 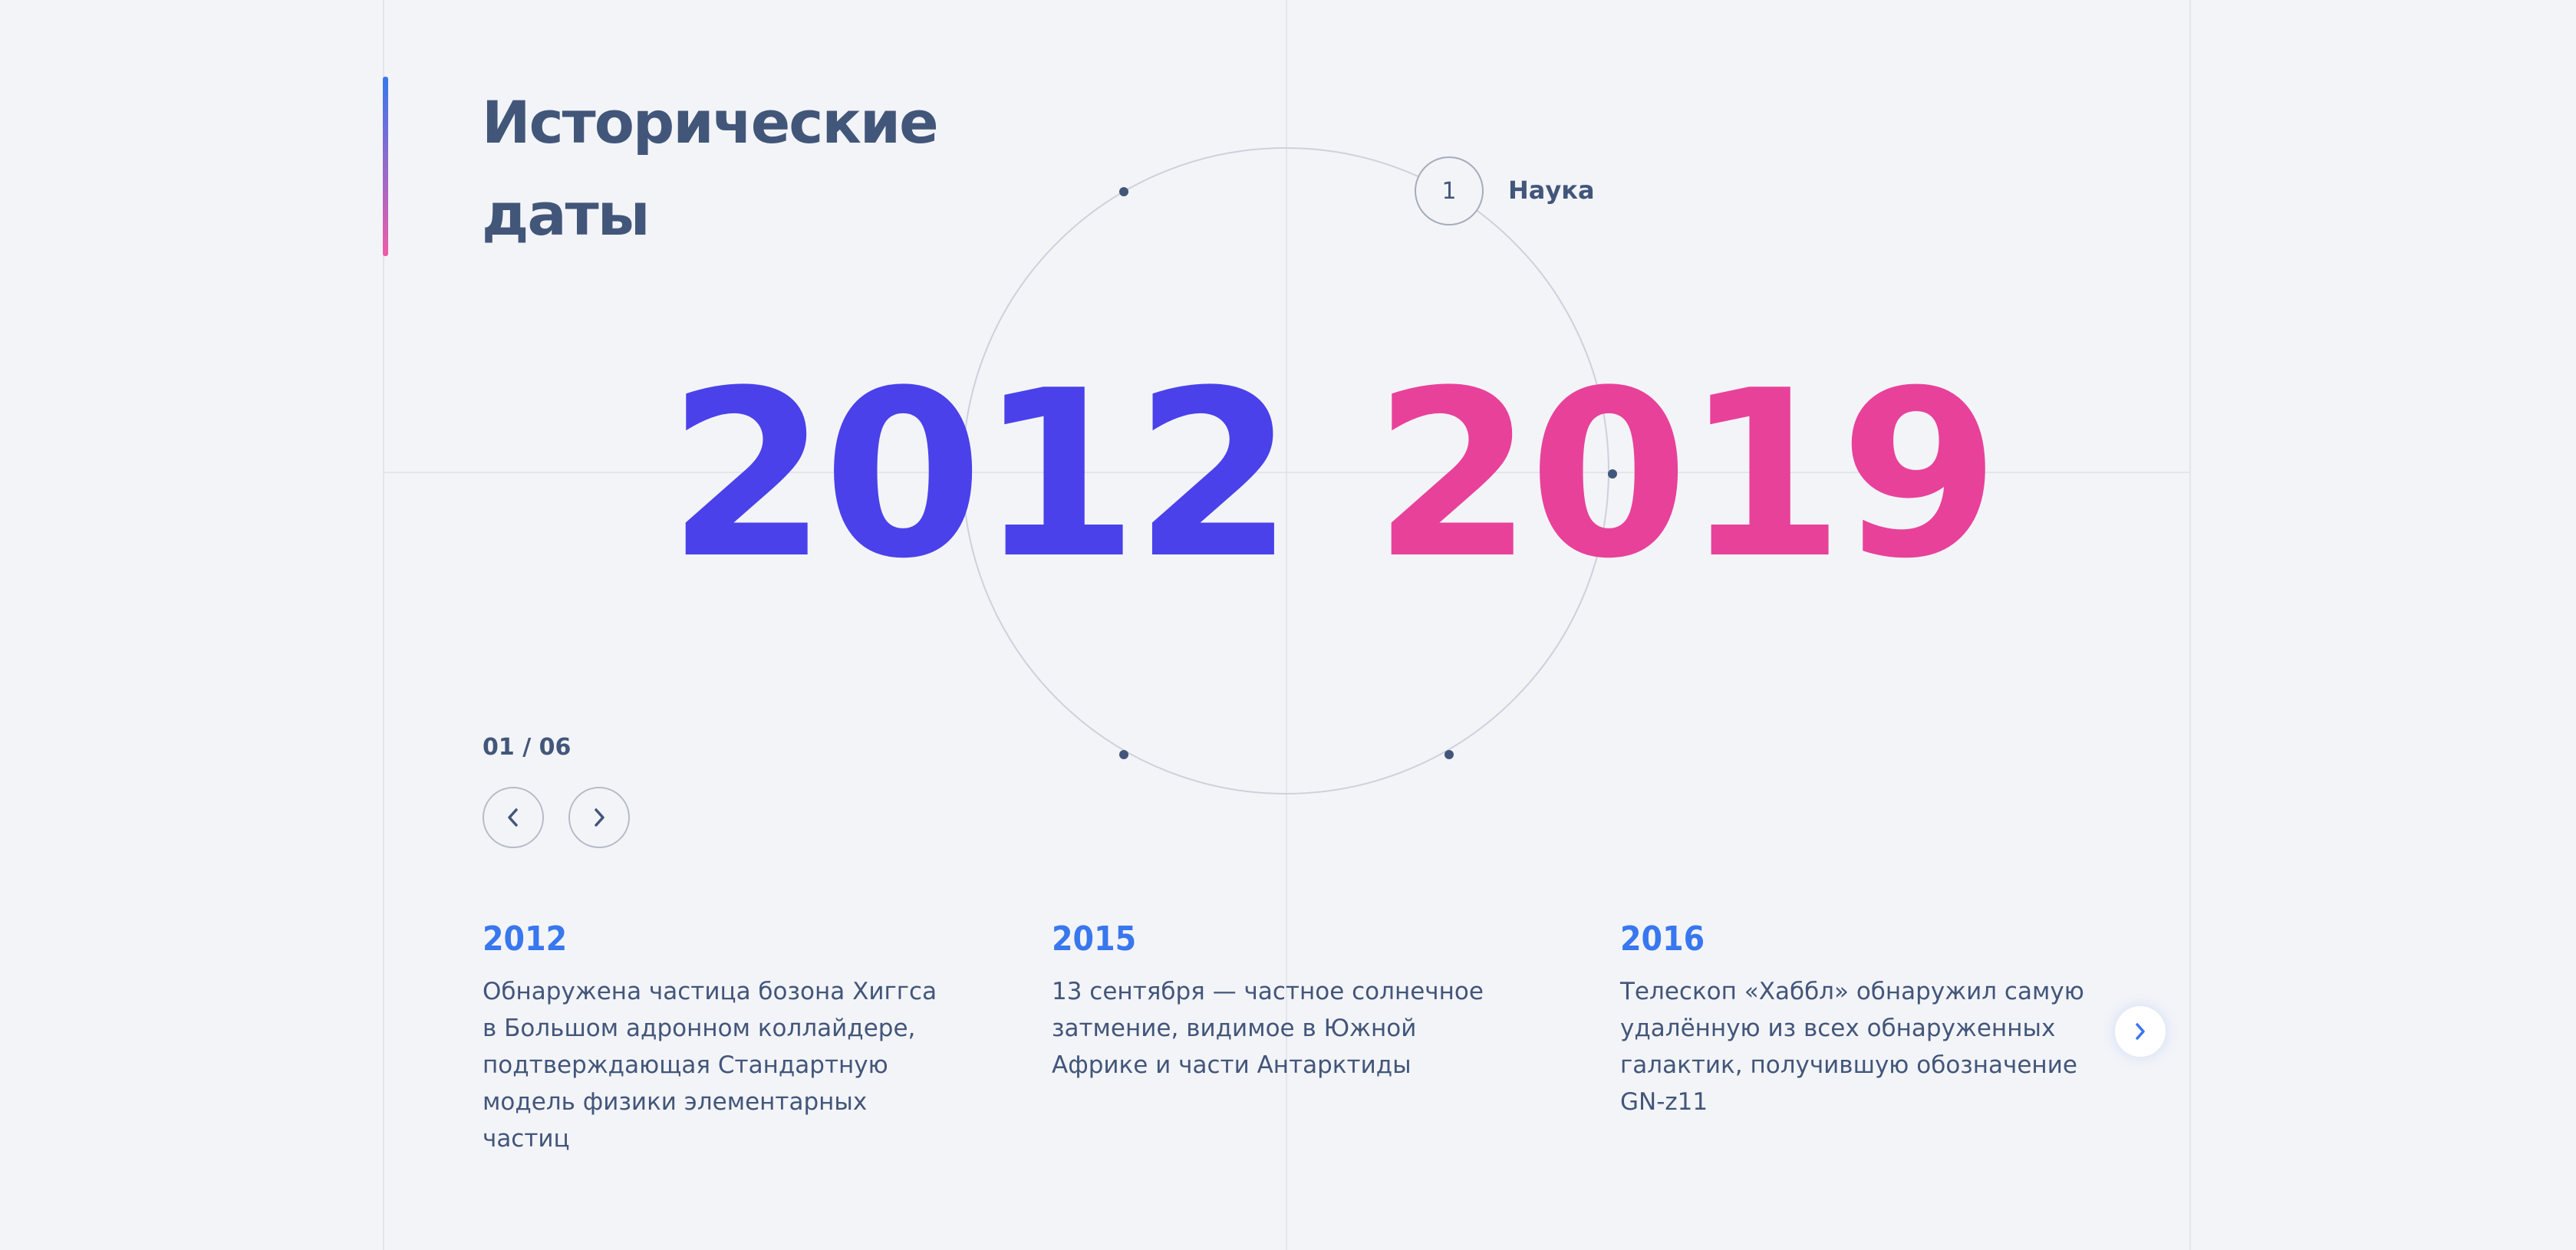 What do you see at coordinates (385, 166) in the screenshot?
I see `title-accent-bar` at bounding box center [385, 166].